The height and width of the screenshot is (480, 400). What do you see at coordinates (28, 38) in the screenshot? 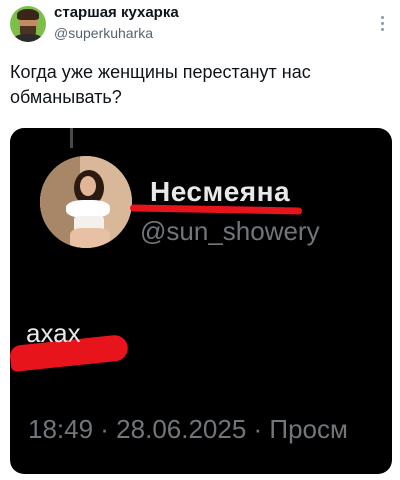
I see `avatar-shirt` at bounding box center [28, 38].